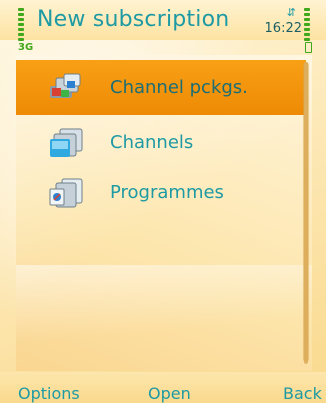 This screenshot has height=403, width=326. Describe the element at coordinates (291, 12) in the screenshot. I see `packet-data-icon: ⇵` at that location.